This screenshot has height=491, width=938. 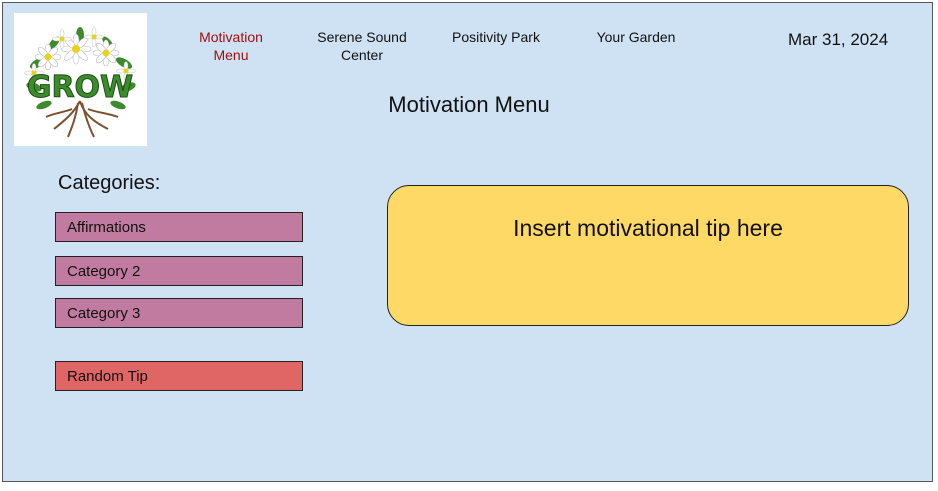 What do you see at coordinates (106, 227) in the screenshot?
I see `category-button-label: Affirmations` at bounding box center [106, 227].